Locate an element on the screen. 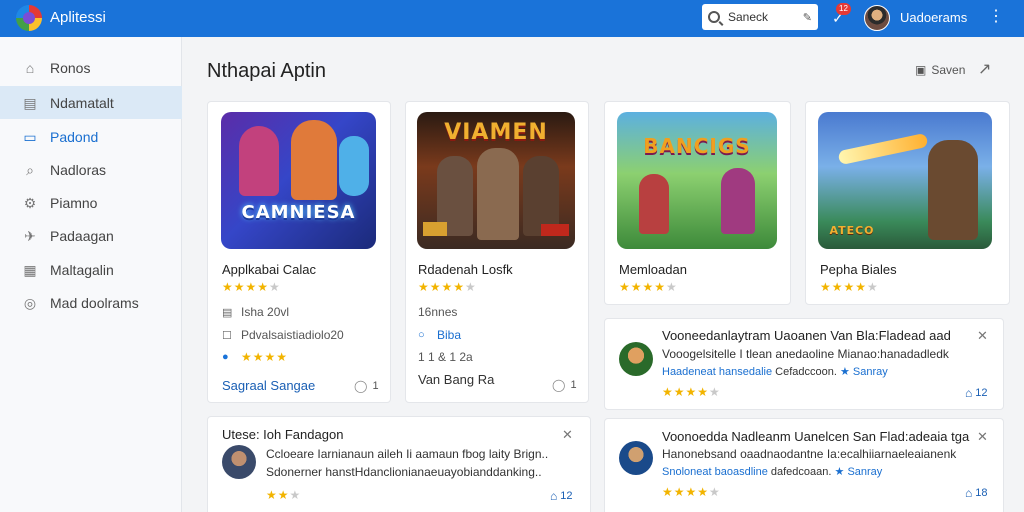 Image resolution: width=1024 pixels, height=512 pixels. sidebar-item-ndamatalt: ▤ Ndamatalt is located at coordinates (91, 102).